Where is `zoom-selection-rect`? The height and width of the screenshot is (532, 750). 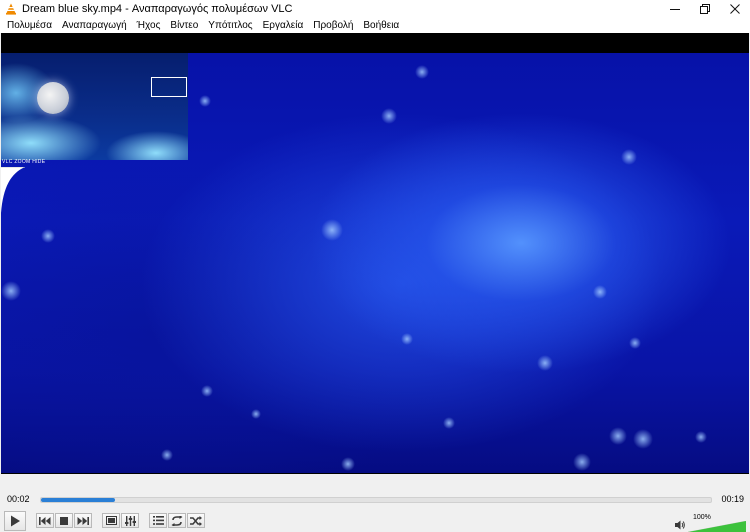 zoom-selection-rect is located at coordinates (169, 87).